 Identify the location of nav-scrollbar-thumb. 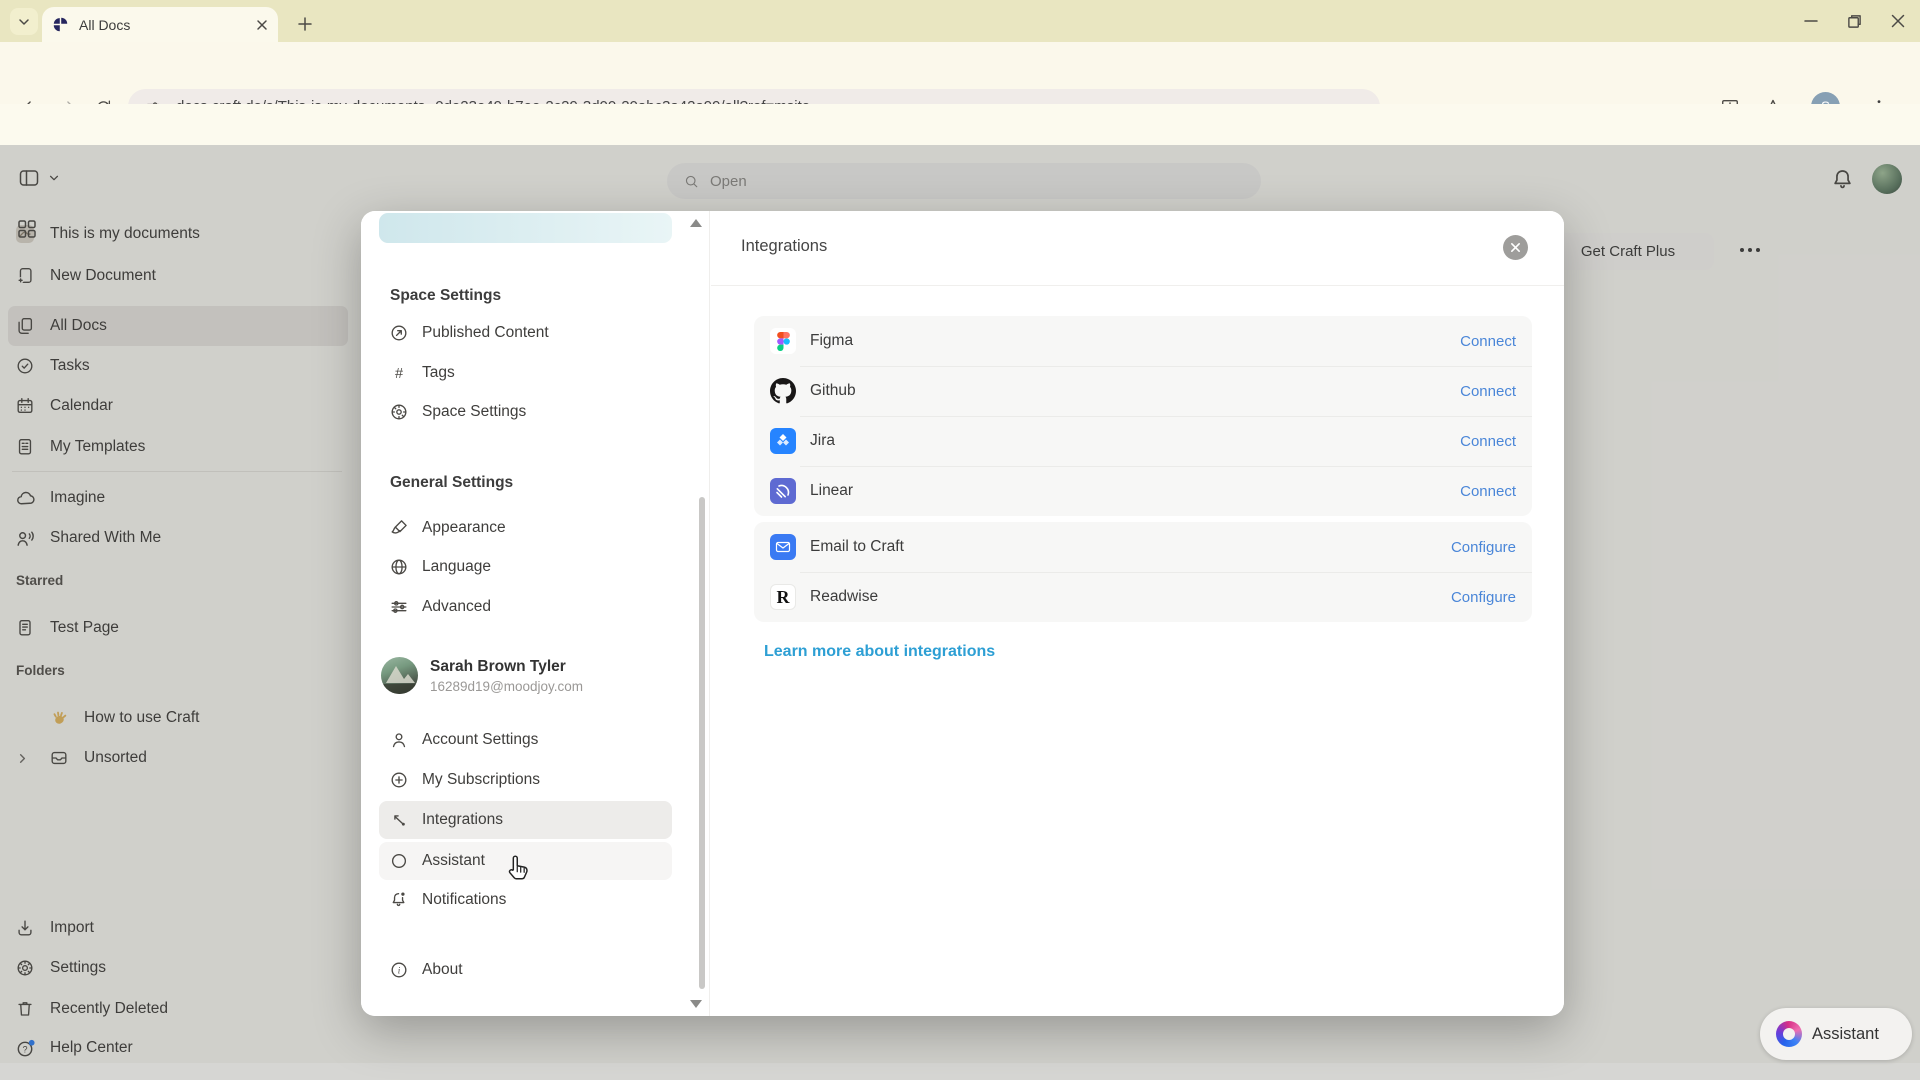
(702, 743).